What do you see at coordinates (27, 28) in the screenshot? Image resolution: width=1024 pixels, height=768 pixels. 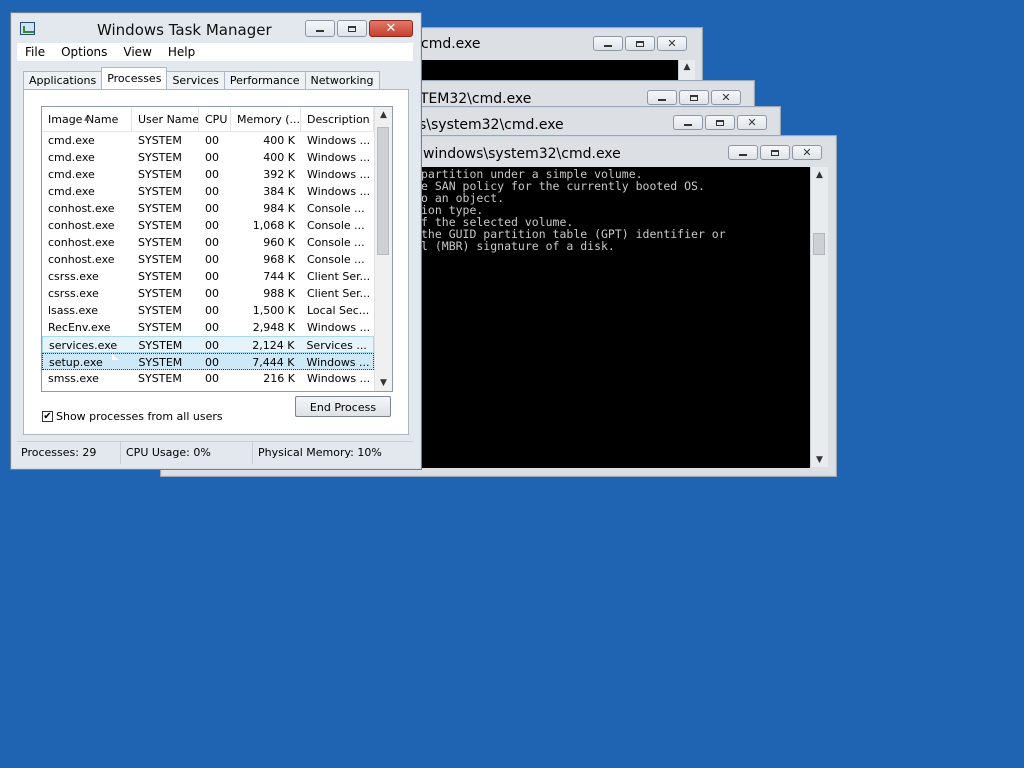 I see `task-manager-icon` at bounding box center [27, 28].